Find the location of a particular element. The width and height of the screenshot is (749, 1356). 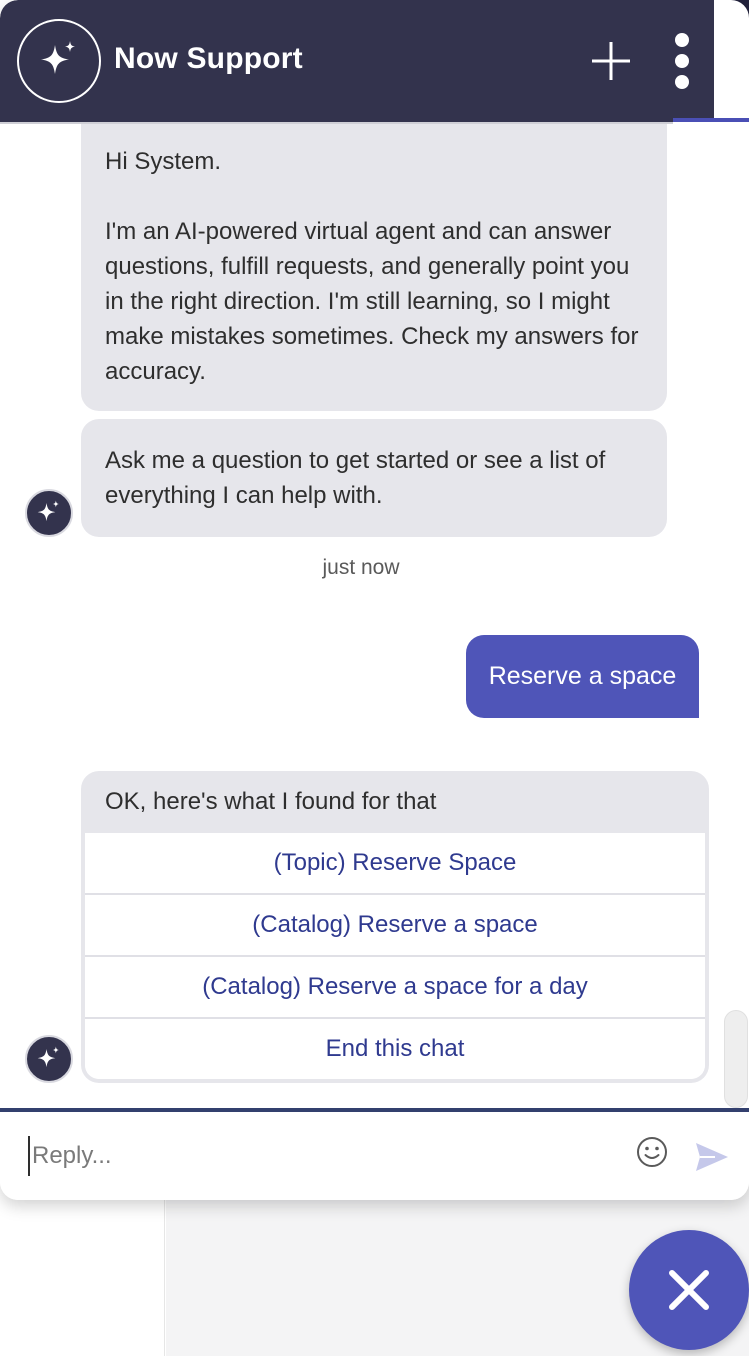

plus-icon is located at coordinates (611, 61).